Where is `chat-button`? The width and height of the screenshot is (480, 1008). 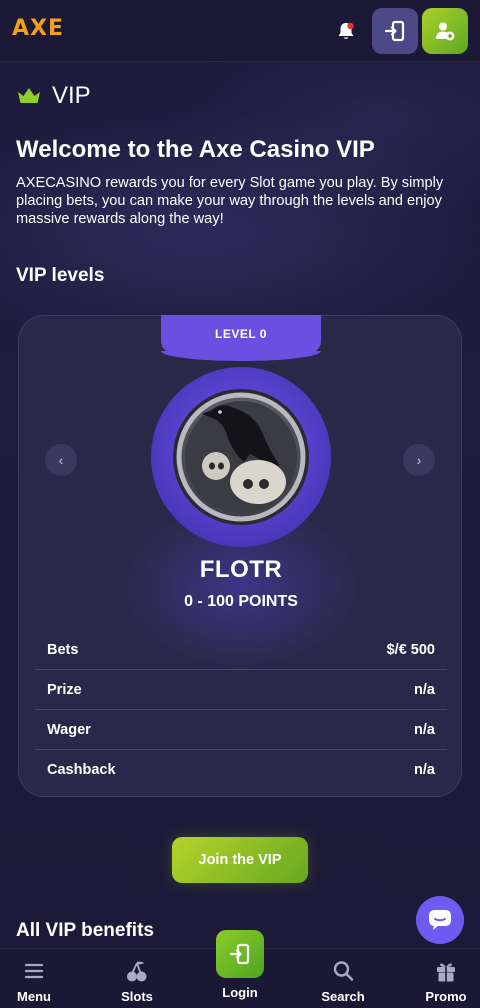 chat-button is located at coordinates (440, 920).